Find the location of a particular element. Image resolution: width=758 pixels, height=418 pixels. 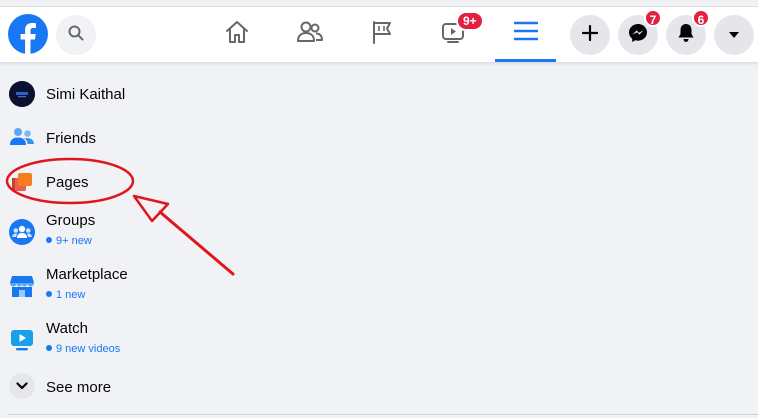

watch-new-count: 9 new videos is located at coordinates (88, 349).